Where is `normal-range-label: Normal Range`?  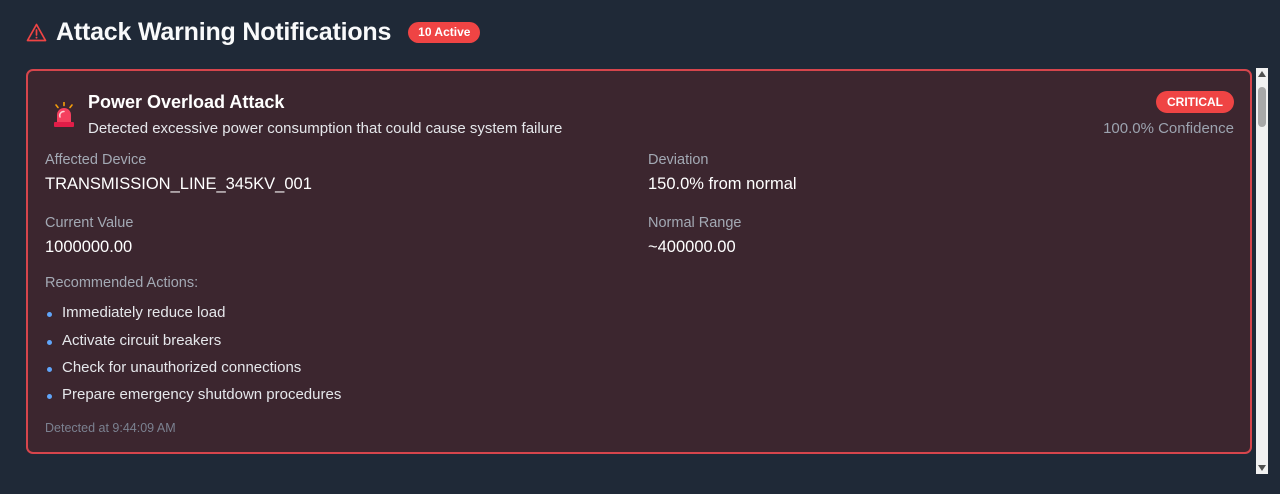
normal-range-label: Normal Range is located at coordinates (695, 223).